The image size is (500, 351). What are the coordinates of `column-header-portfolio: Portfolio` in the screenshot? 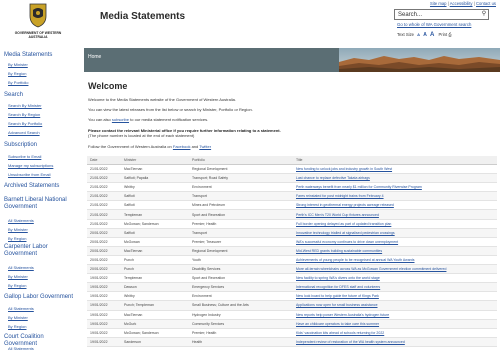 It's located at (241, 160).